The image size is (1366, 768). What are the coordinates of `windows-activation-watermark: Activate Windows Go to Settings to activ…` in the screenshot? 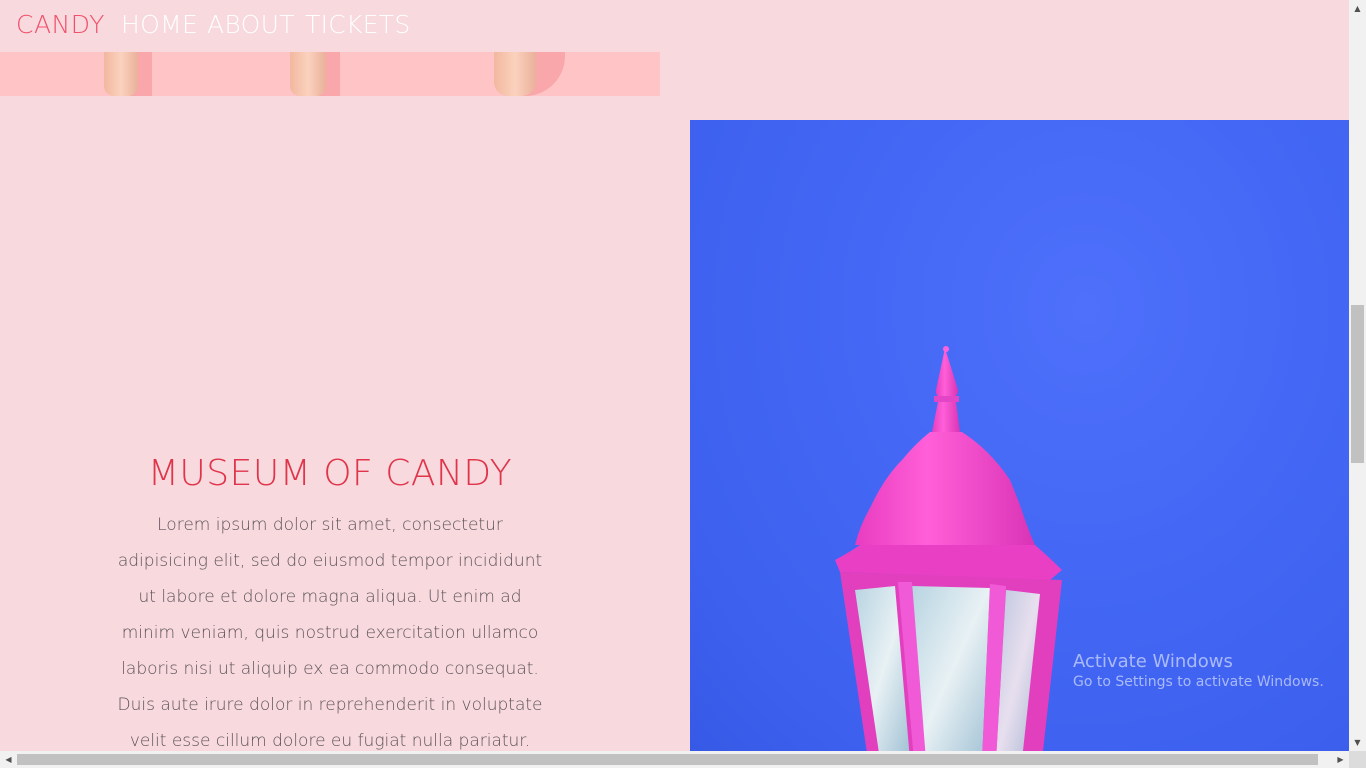 It's located at (1198, 670).